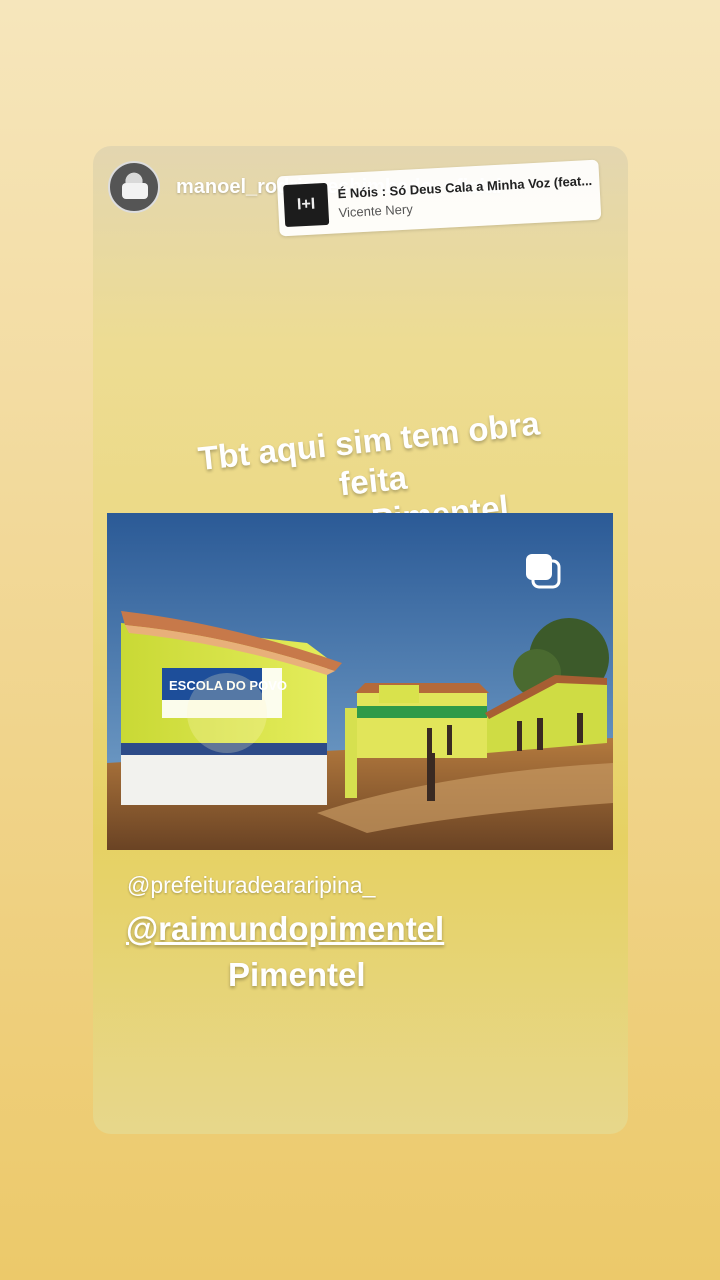 The width and height of the screenshot is (720, 1280). What do you see at coordinates (251, 885) in the screenshot?
I see `mention-prefeitura: @prefeituradeararipina_` at bounding box center [251, 885].